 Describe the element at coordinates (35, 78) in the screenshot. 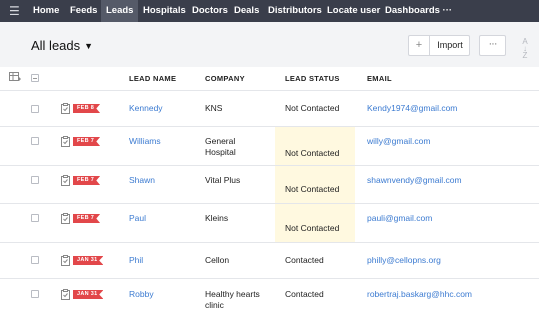

I see `select-all-checkbox` at that location.